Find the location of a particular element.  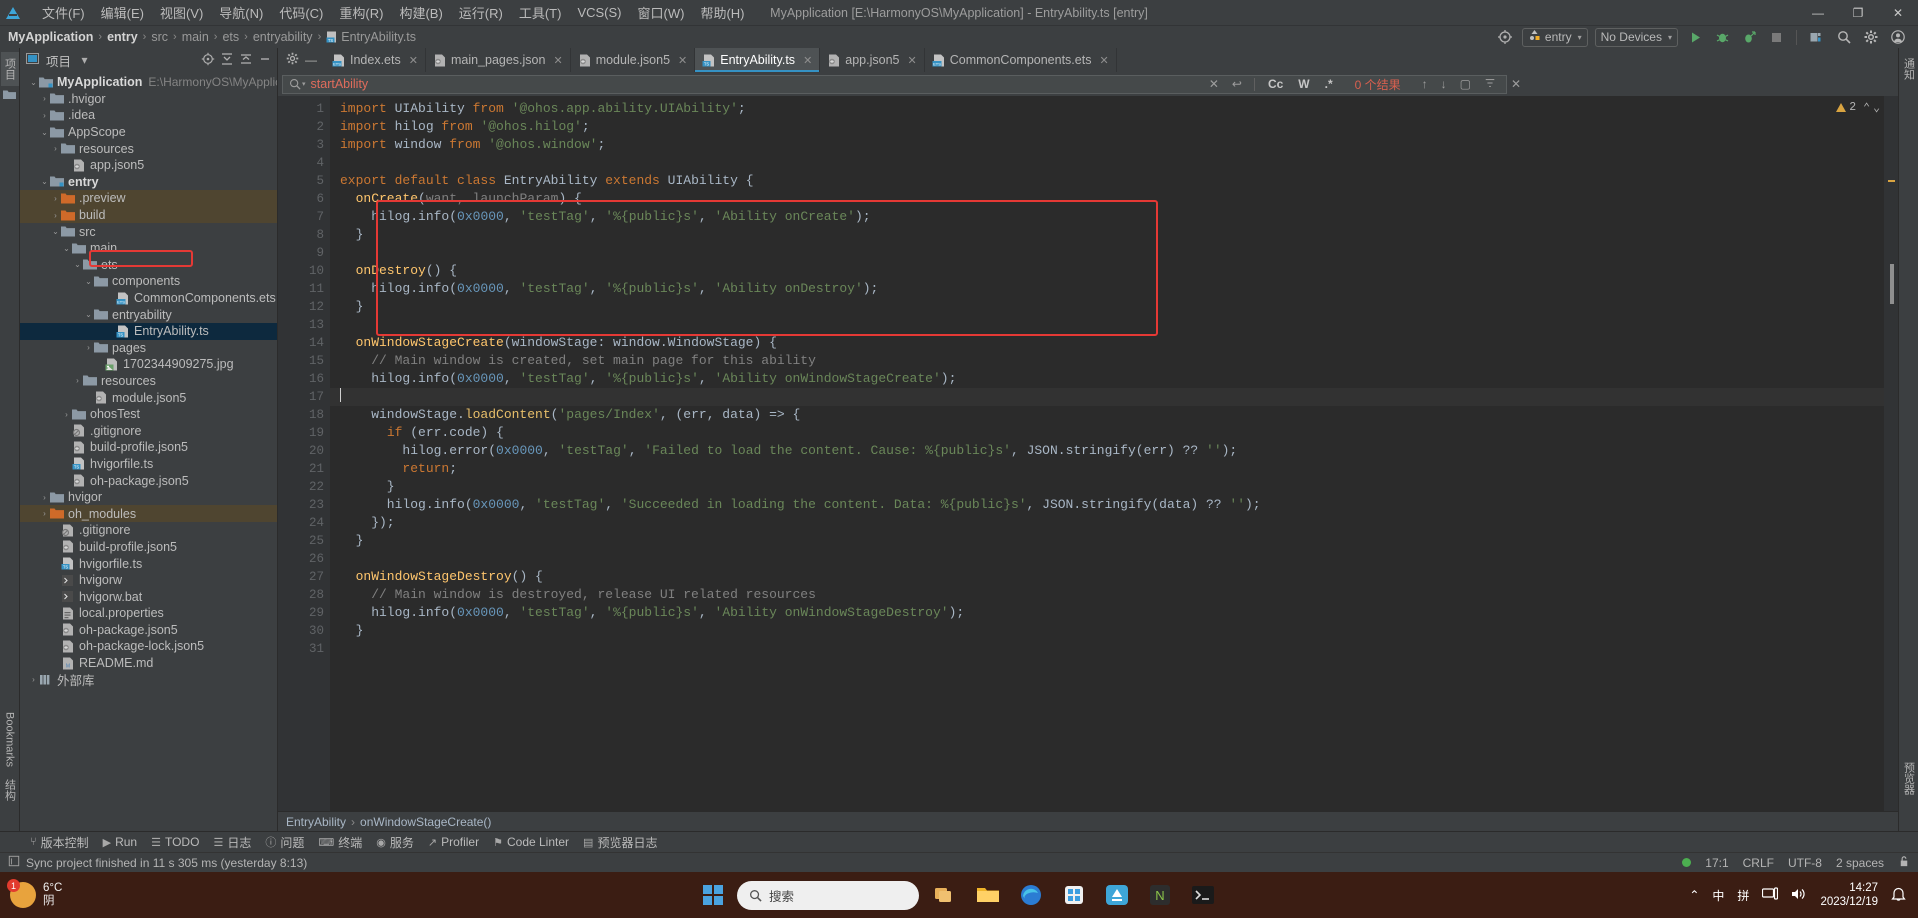

ime-pinyin-indicator: 拼 is located at coordinates (1743, 895).